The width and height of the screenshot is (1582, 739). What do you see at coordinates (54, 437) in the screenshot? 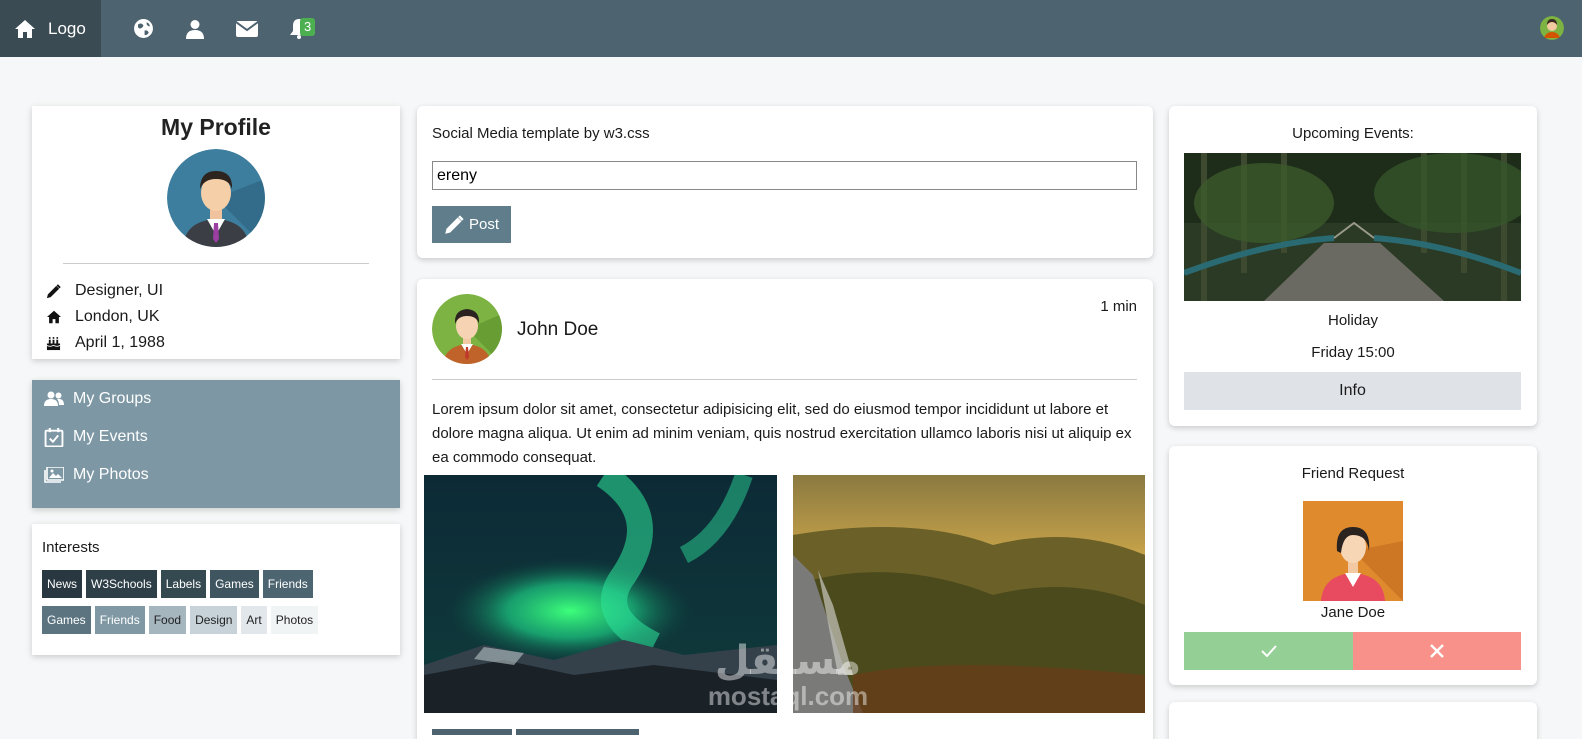
I see `calendar-check-icon` at bounding box center [54, 437].